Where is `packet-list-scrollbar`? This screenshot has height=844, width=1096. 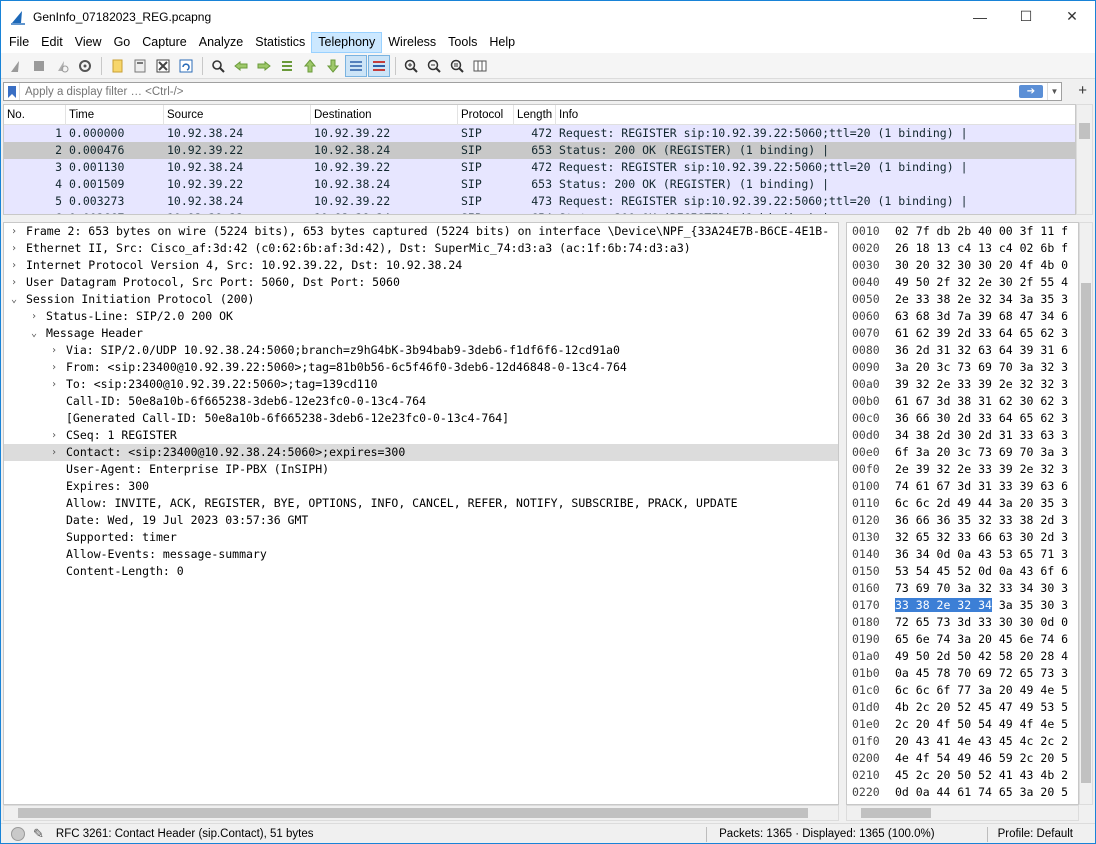 packet-list-scrollbar is located at coordinates (1084, 159).